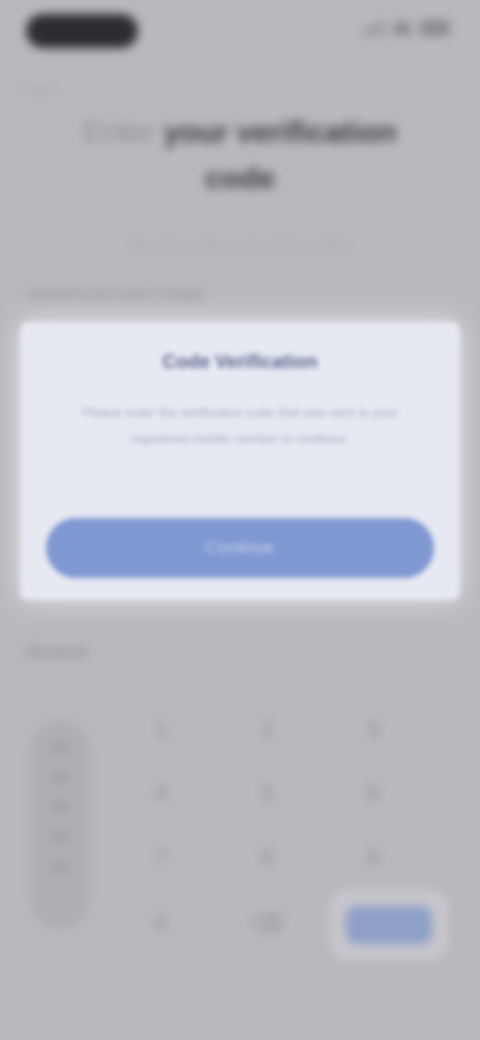 The image size is (480, 1040). I want to click on key-5: 5, so click(267, 794).